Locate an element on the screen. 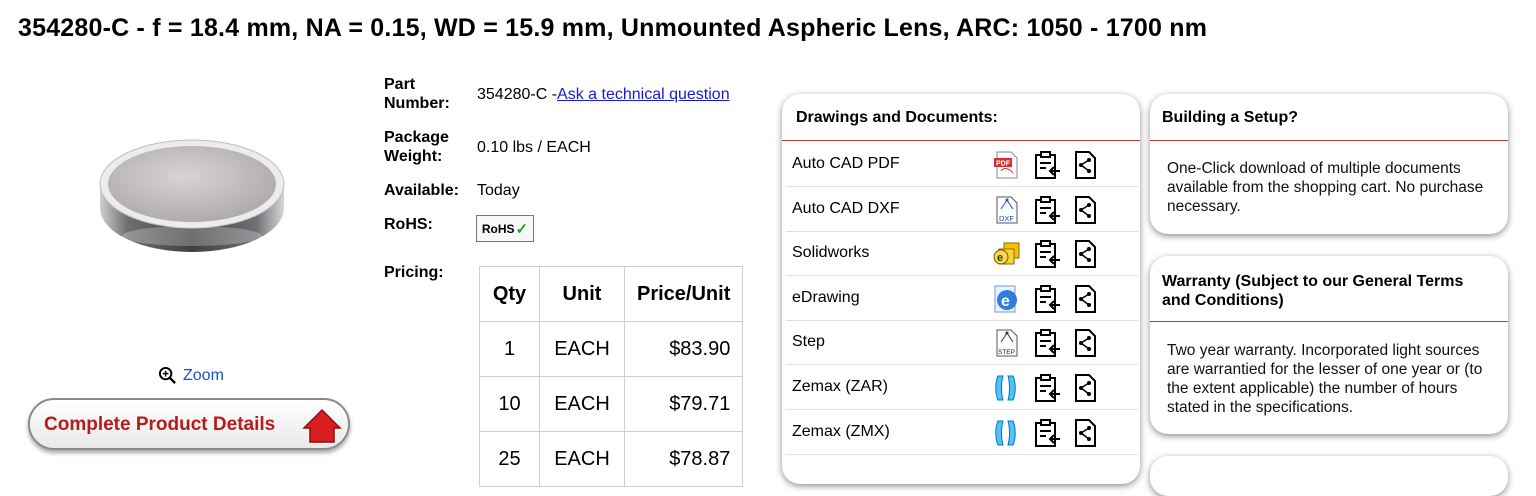 The width and height of the screenshot is (1536, 496). solidworks-icon: e is located at coordinates (1007, 254).